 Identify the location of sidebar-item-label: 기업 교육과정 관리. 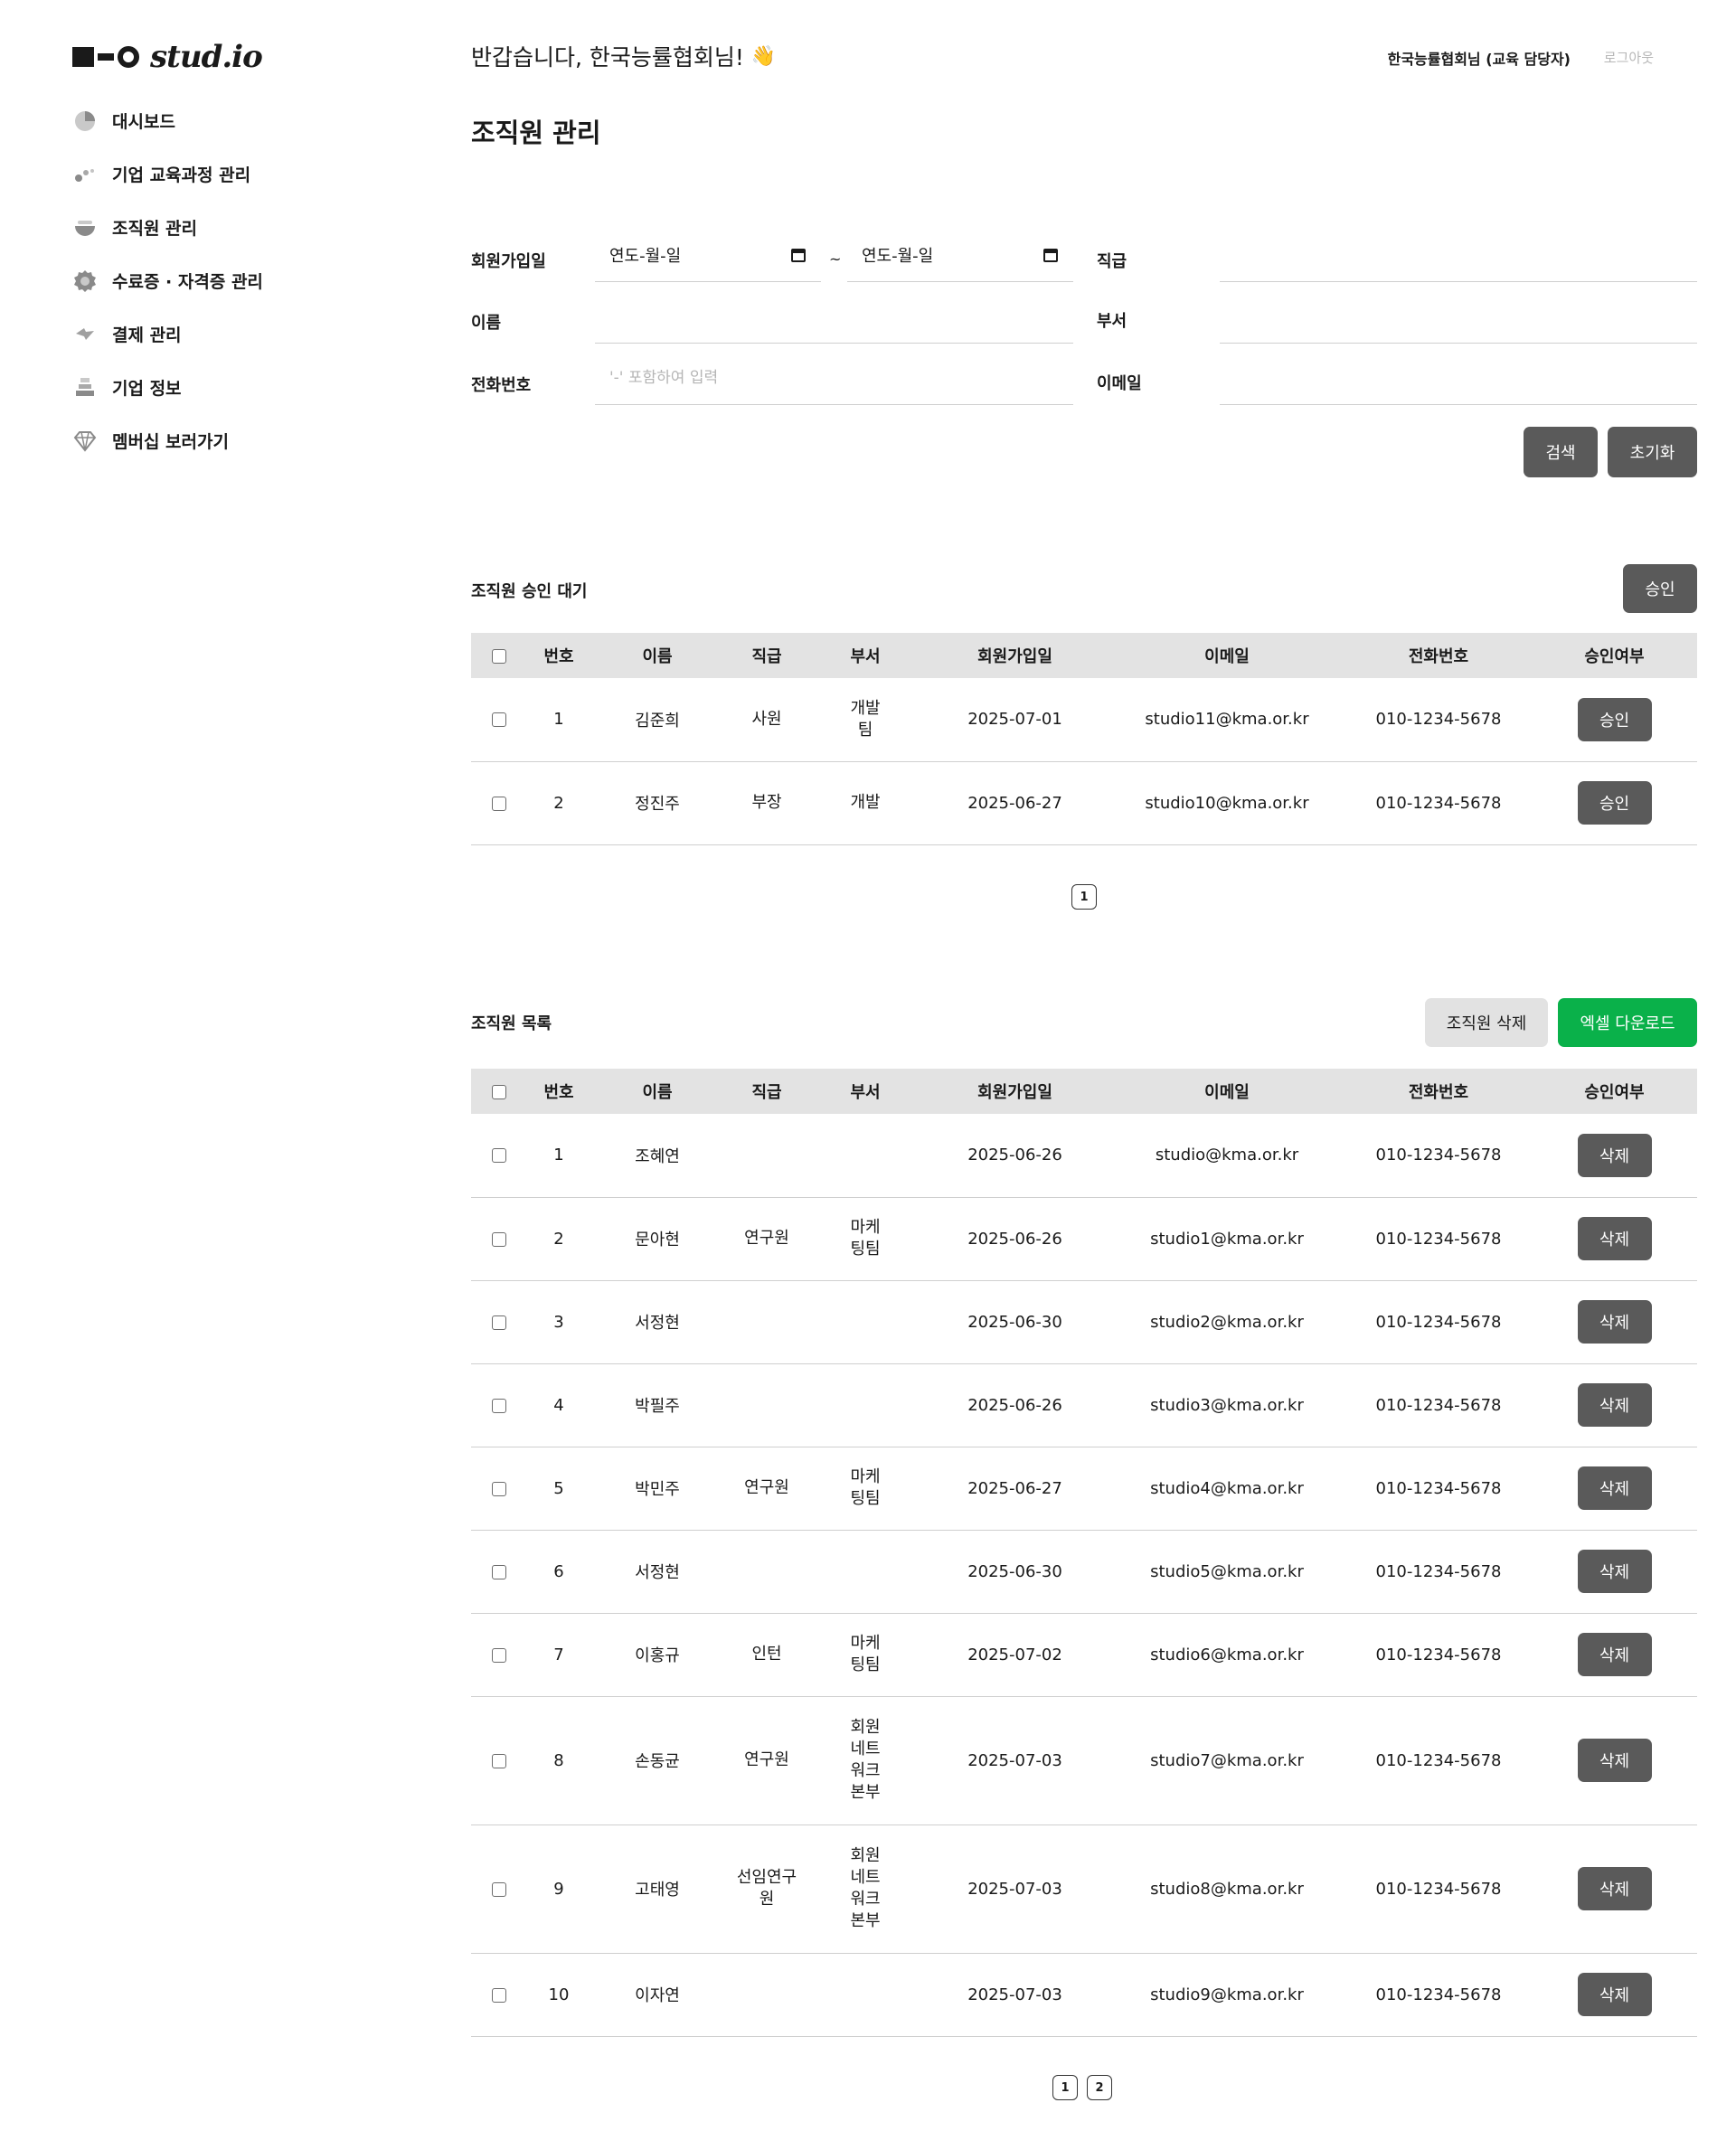
(181, 175).